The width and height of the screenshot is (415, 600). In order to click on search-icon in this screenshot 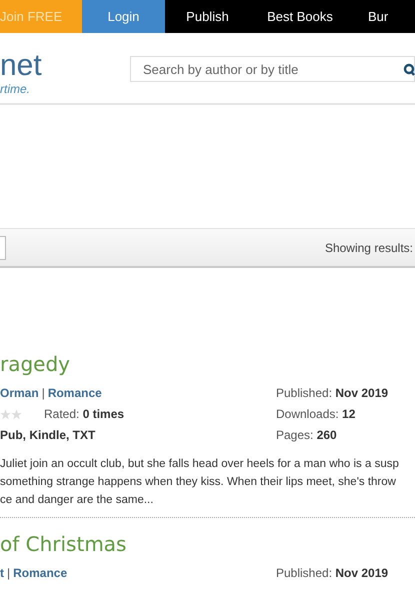, I will do `click(409, 69)`.